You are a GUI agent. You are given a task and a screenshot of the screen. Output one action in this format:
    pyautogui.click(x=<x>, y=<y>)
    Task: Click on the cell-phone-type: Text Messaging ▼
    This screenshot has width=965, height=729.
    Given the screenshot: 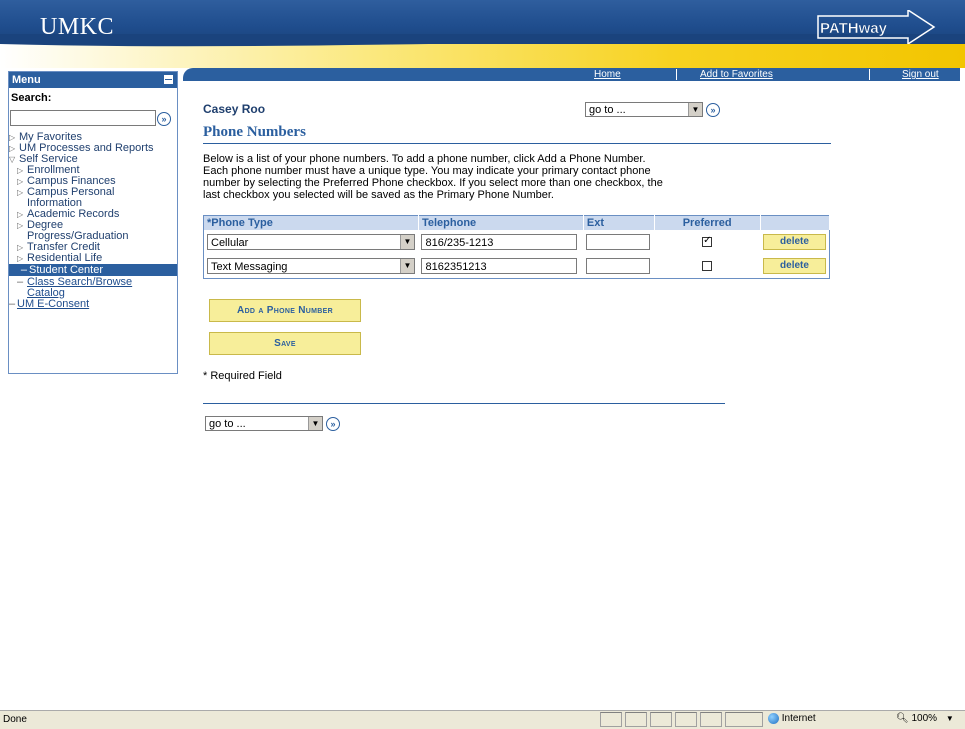 What is the action you would take?
    pyautogui.click(x=311, y=266)
    